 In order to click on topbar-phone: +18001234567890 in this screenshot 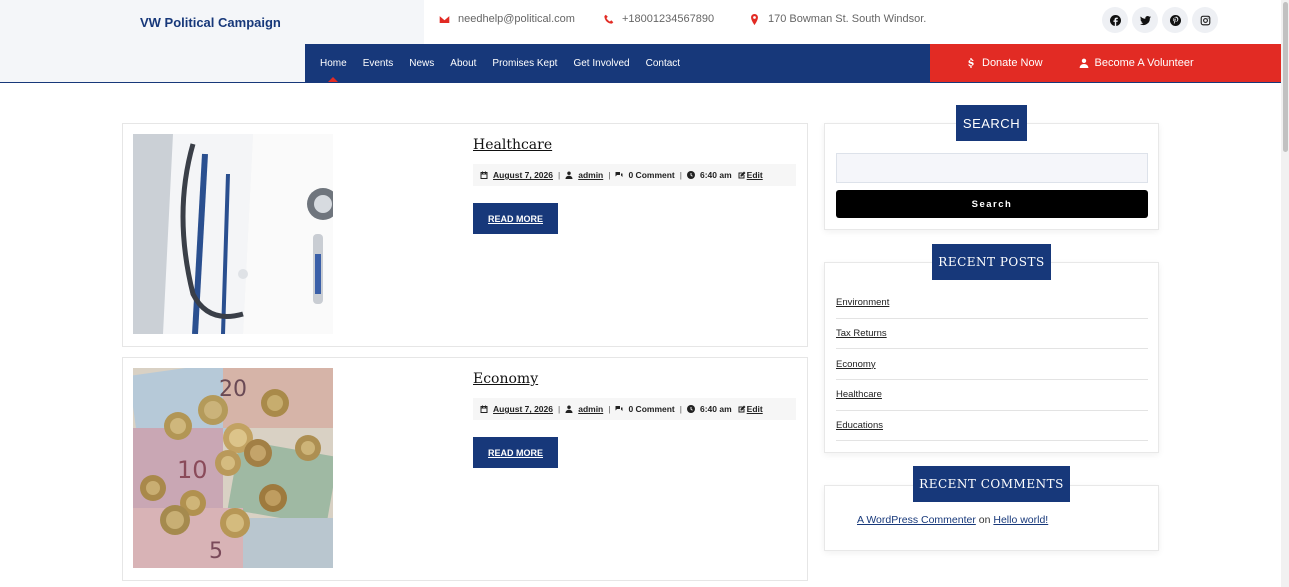, I will do `click(658, 19)`.